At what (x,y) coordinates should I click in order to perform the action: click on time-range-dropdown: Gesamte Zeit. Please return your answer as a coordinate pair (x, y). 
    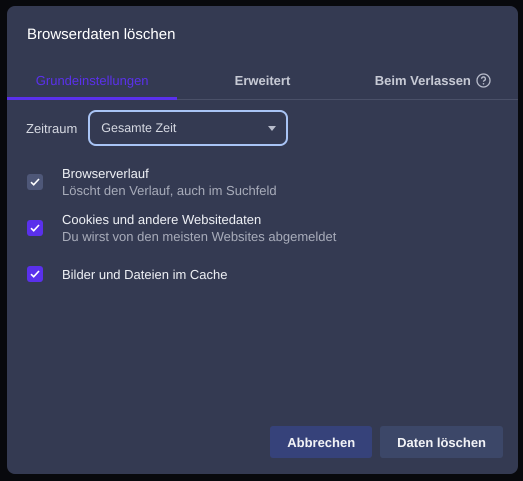
    Looking at the image, I should click on (188, 128).